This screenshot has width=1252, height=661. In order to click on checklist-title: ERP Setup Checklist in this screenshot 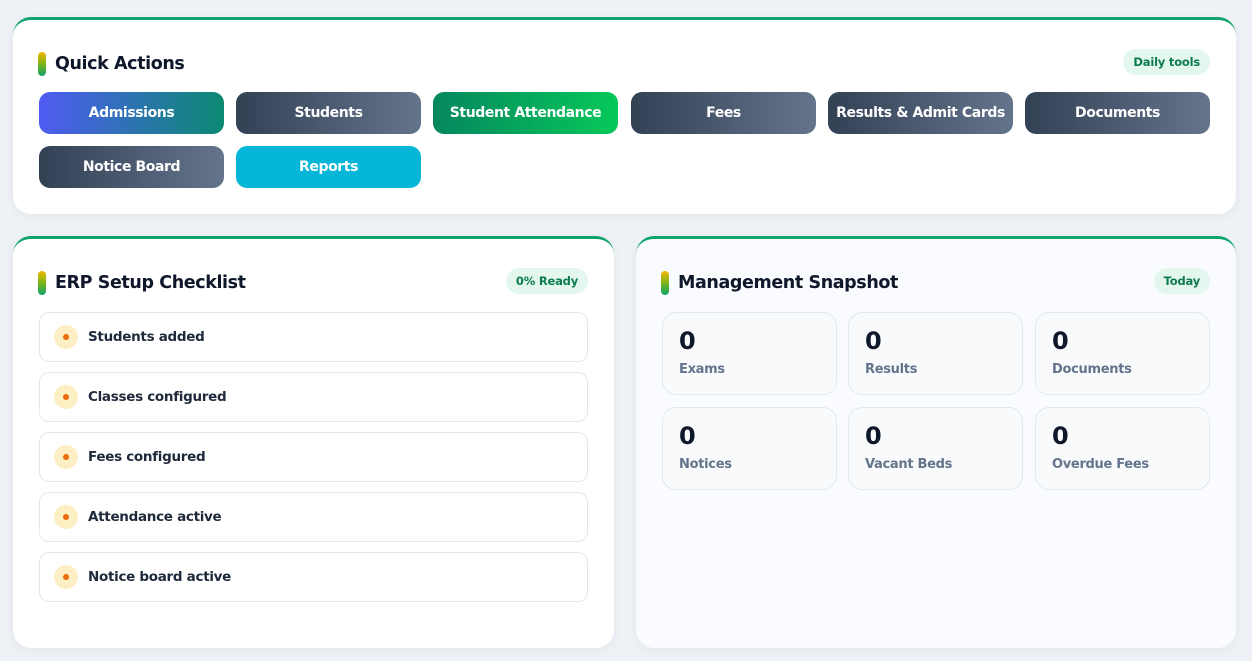, I will do `click(150, 283)`.